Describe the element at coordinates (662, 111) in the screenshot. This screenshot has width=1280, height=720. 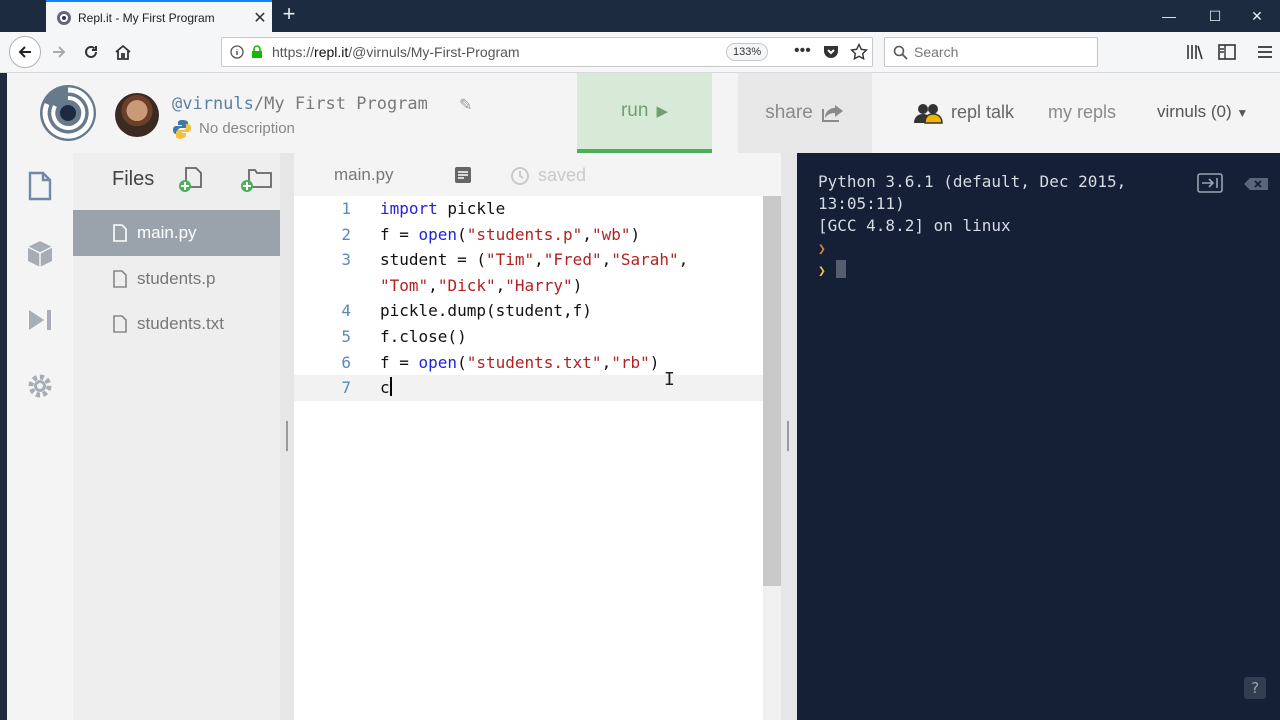
I see `play-icon: ▶` at that location.